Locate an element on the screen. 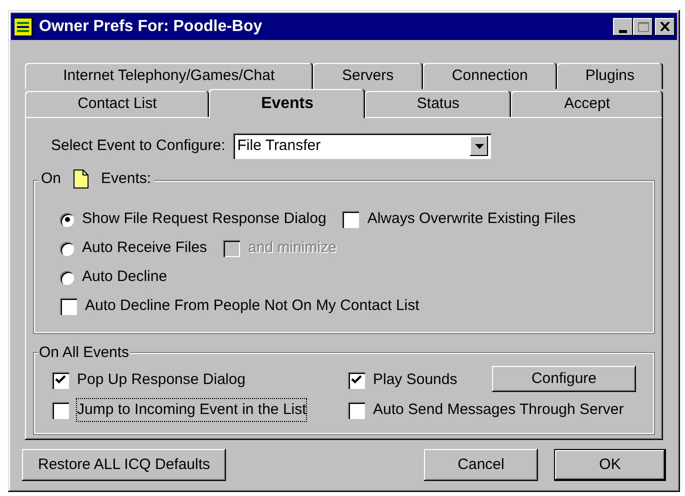 The image size is (685, 496). tab: Events is located at coordinates (287, 103).